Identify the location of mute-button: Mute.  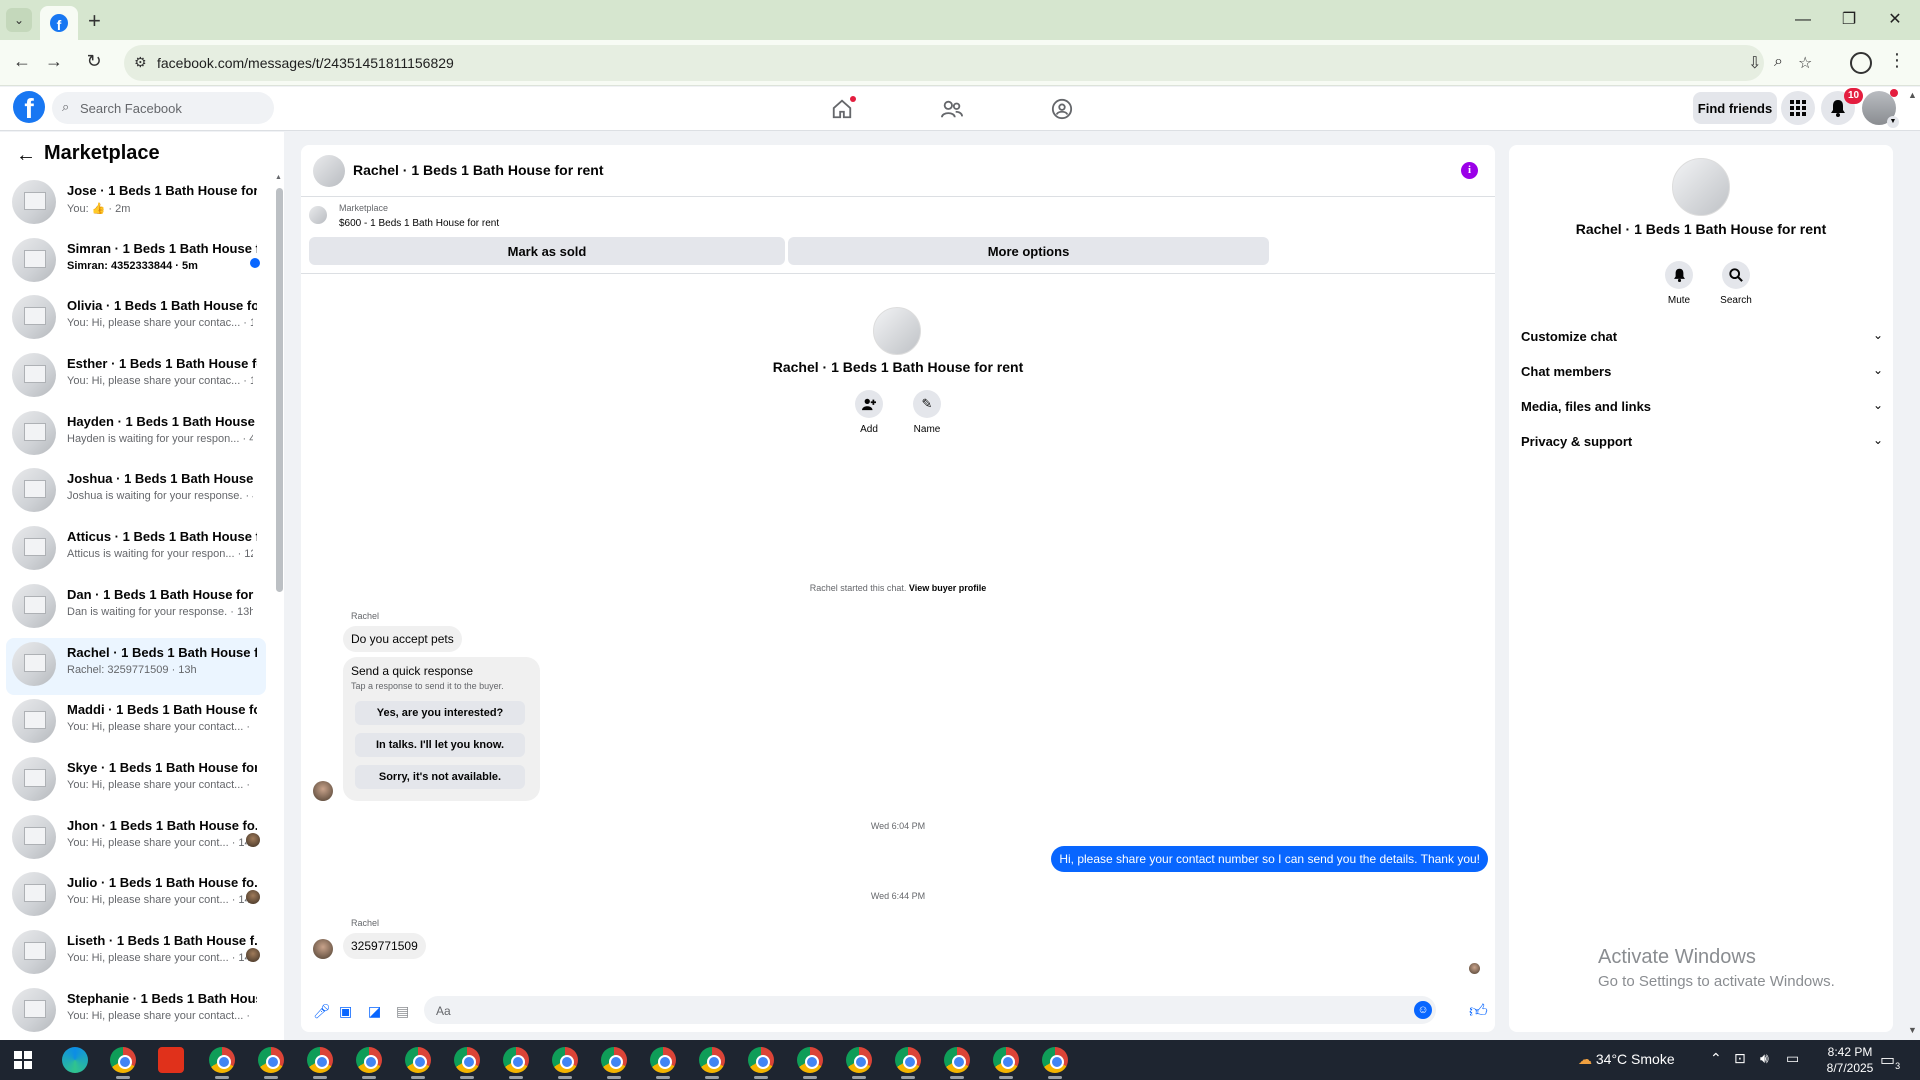
(1679, 283).